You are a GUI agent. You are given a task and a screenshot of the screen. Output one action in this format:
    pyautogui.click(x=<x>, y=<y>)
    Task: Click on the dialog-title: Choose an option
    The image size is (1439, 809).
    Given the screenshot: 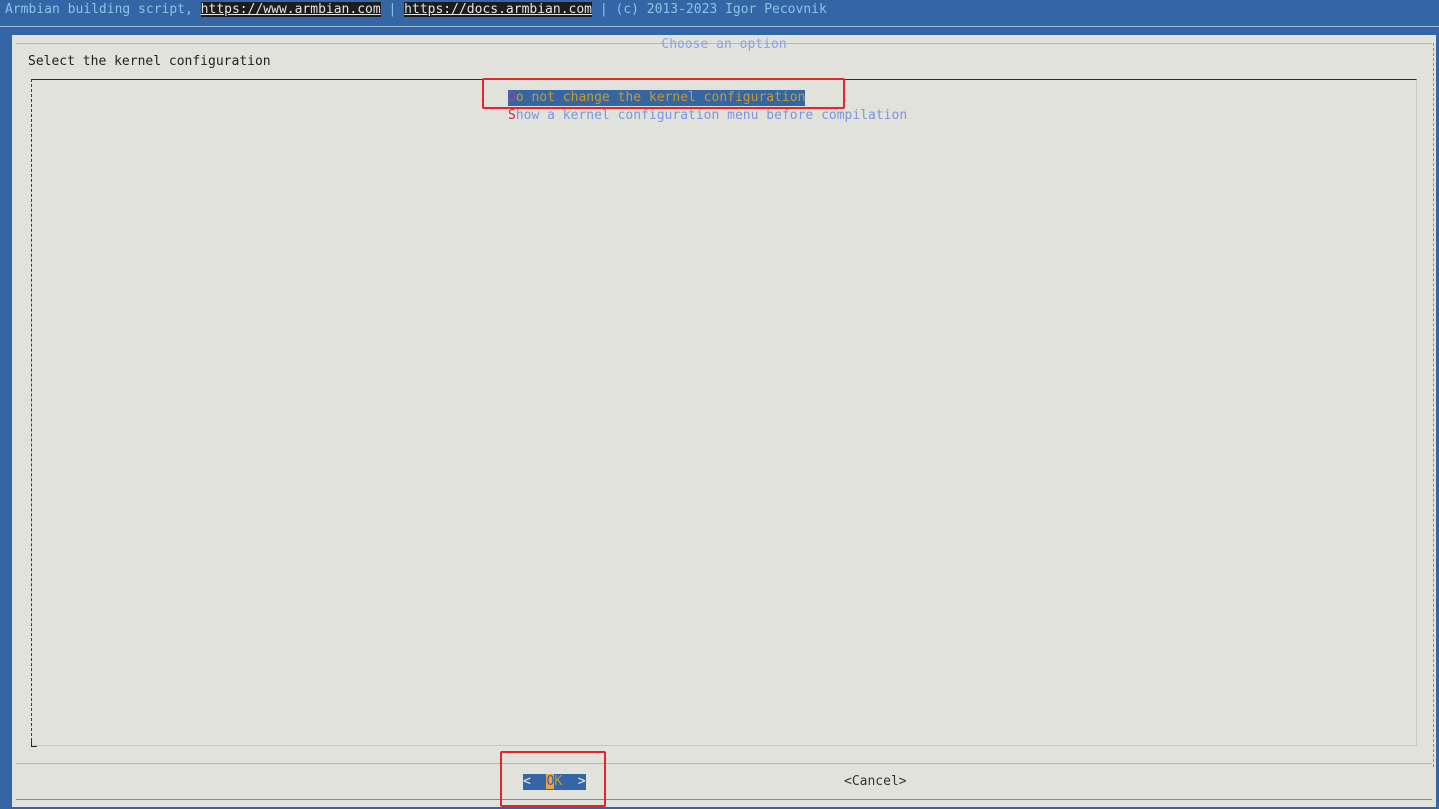 What is the action you would take?
    pyautogui.click(x=724, y=44)
    